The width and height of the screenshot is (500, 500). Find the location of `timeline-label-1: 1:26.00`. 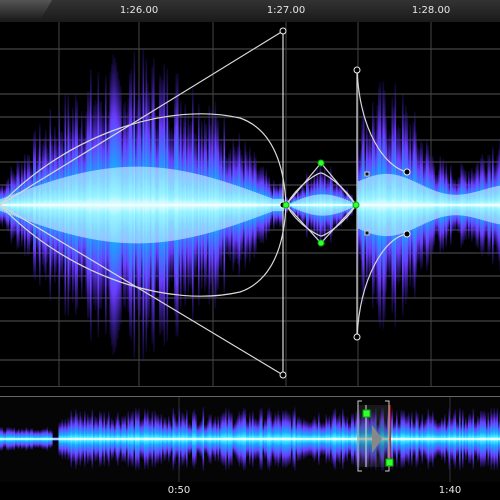

timeline-label-1: 1:26.00 is located at coordinates (139, 10).